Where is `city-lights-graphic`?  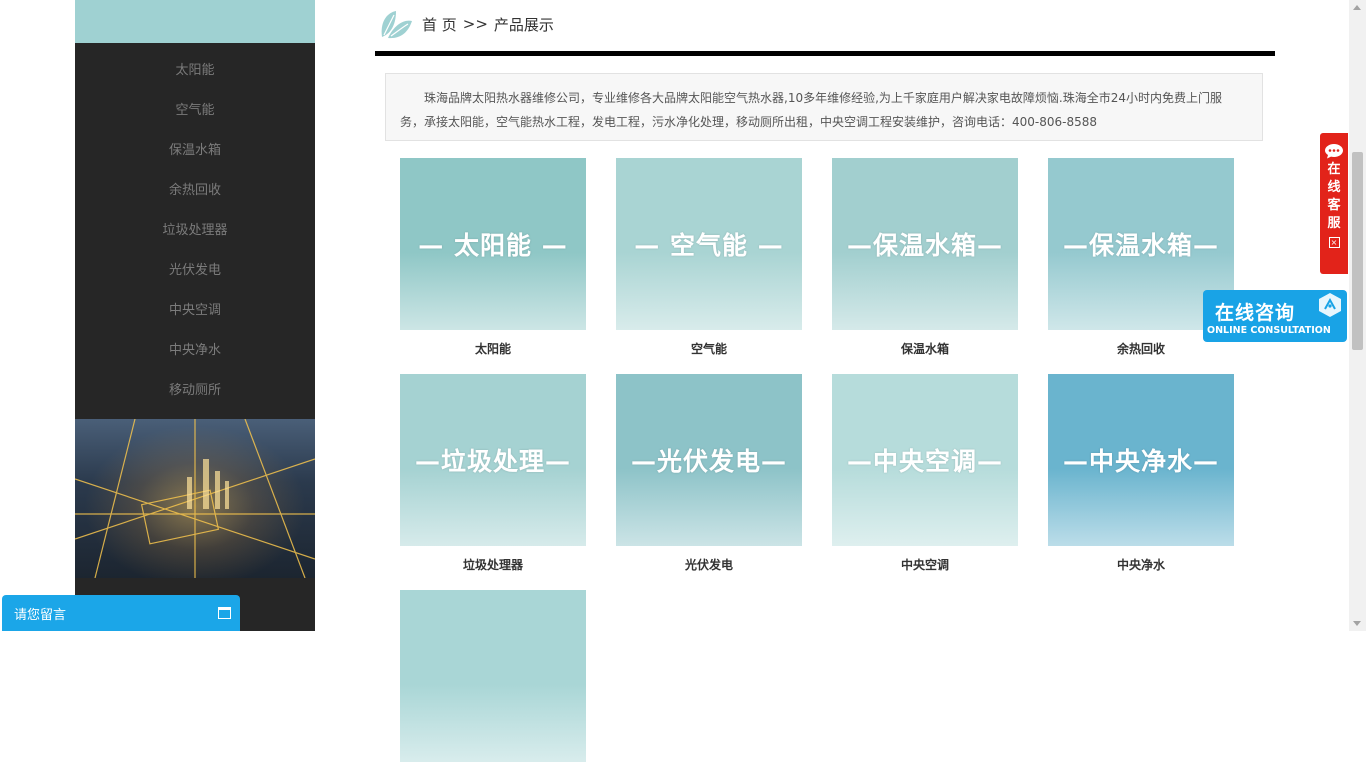
city-lights-graphic is located at coordinates (195, 498).